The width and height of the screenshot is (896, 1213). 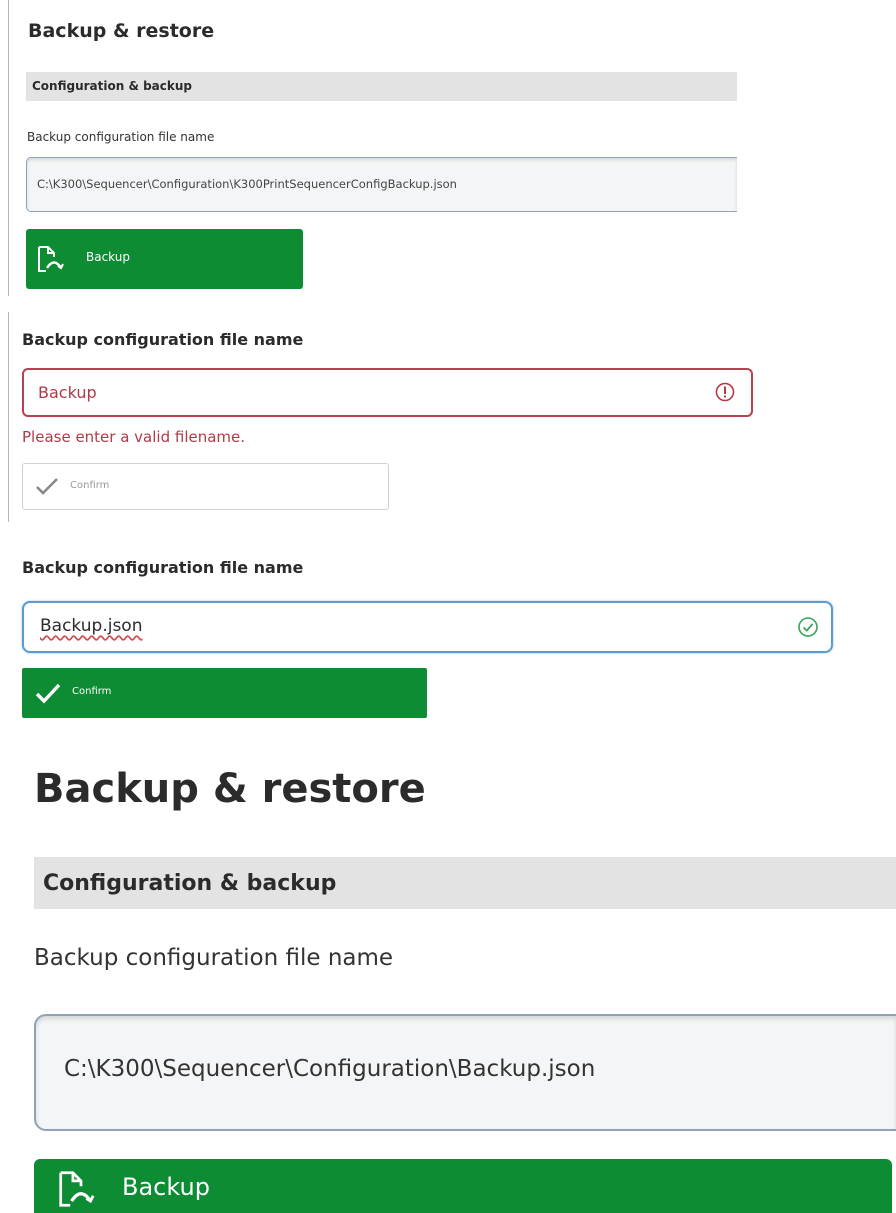 I want to click on backup-filename-value: Backup, so click(x=67, y=392).